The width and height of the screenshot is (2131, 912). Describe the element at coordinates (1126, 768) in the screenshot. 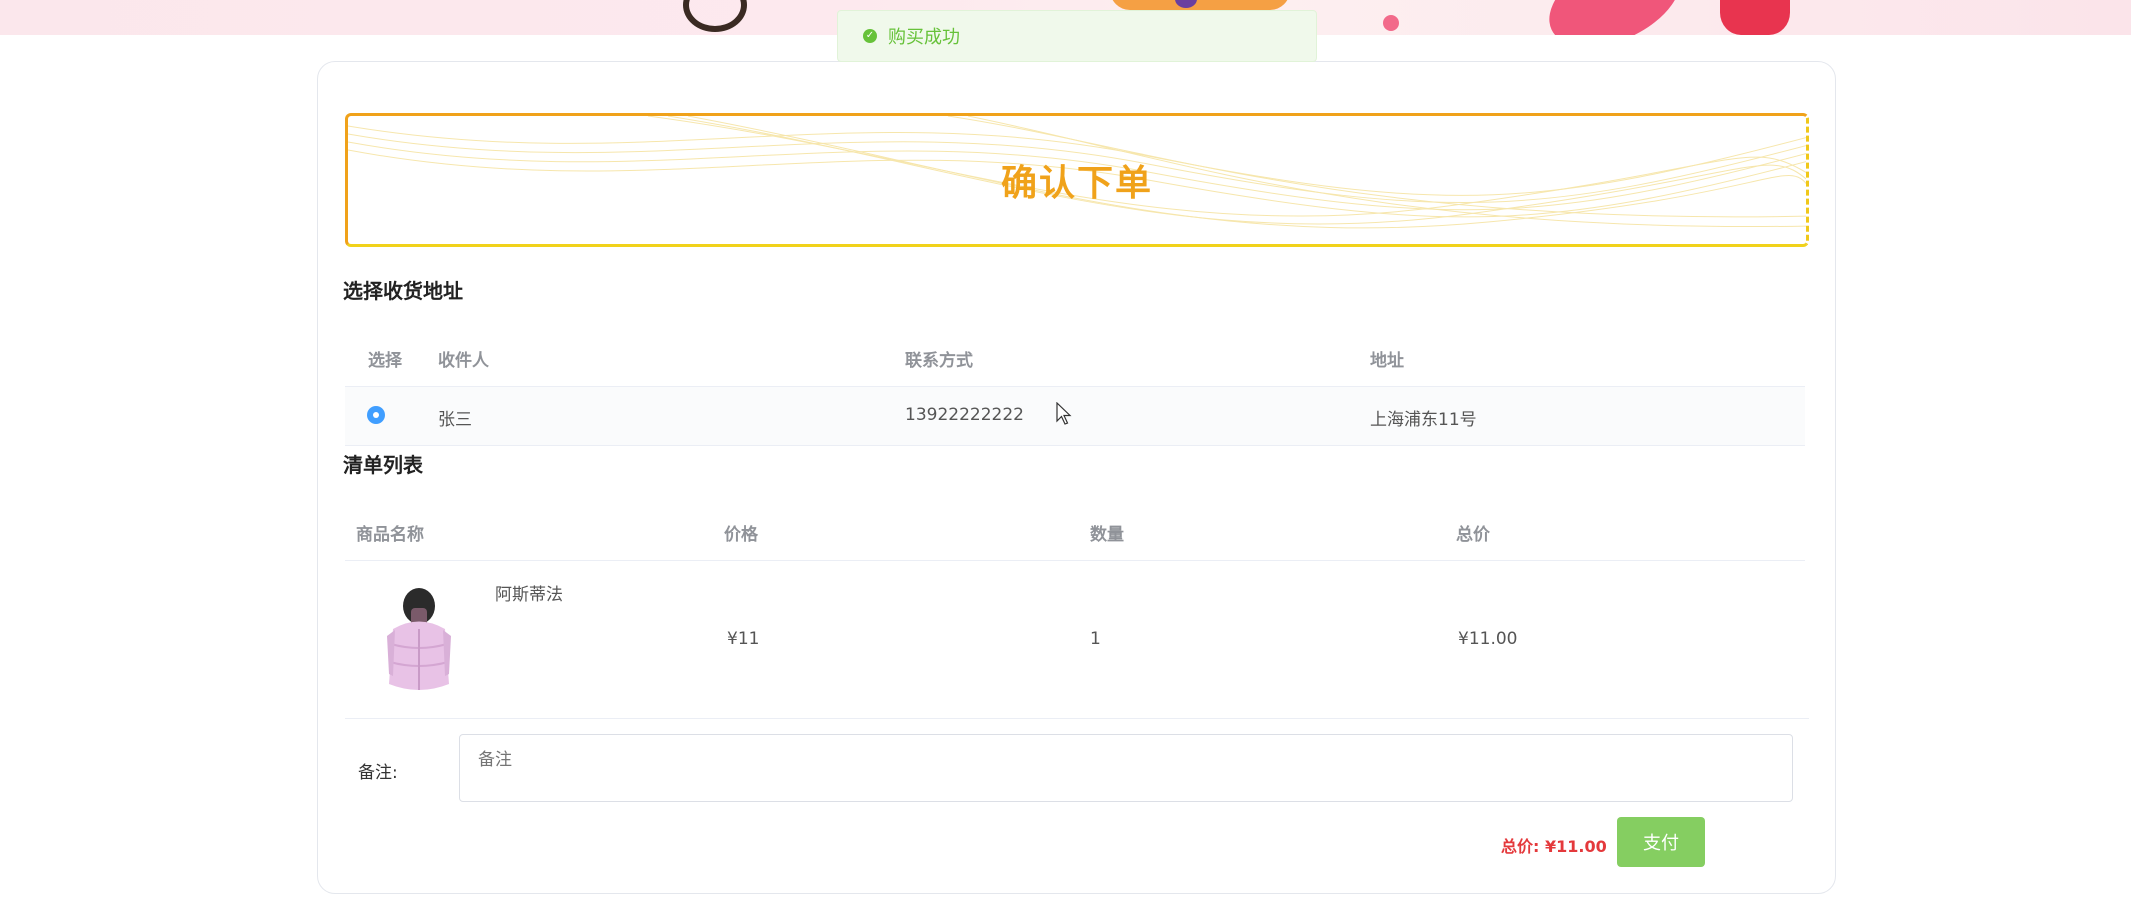

I see `note-input` at that location.